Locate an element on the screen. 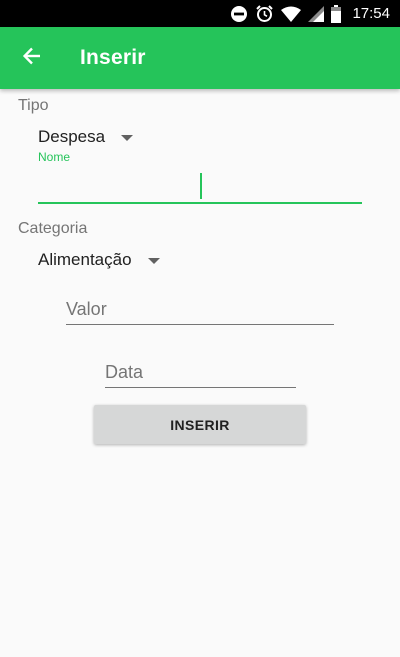  categoria-selected-value: Alimentação is located at coordinates (85, 259).